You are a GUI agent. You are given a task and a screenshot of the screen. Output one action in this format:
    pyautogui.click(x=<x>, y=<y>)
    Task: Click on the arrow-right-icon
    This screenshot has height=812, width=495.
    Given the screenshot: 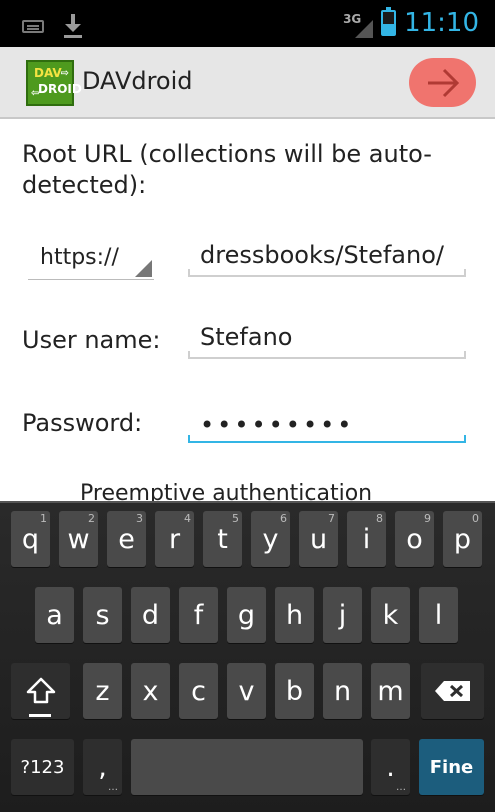 What is the action you would take?
    pyautogui.click(x=444, y=83)
    